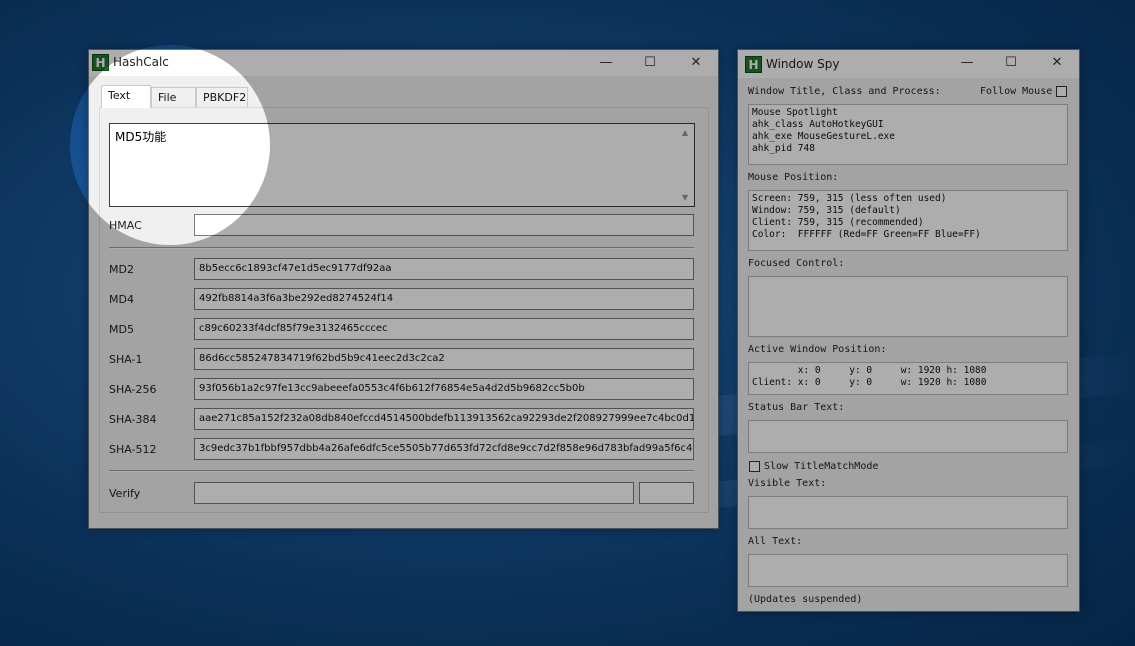 The image size is (1135, 646). I want to click on tab-file: File, so click(173, 97).